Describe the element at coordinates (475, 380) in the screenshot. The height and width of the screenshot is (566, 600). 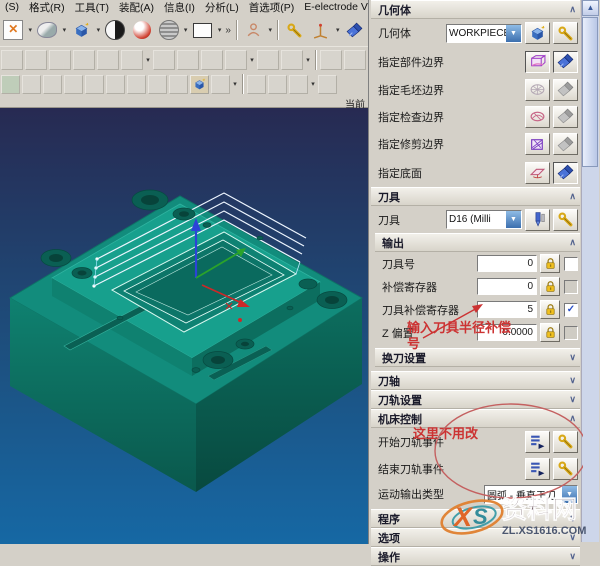
I see `section-header-tool-axis: 刀轴 ∨` at that location.